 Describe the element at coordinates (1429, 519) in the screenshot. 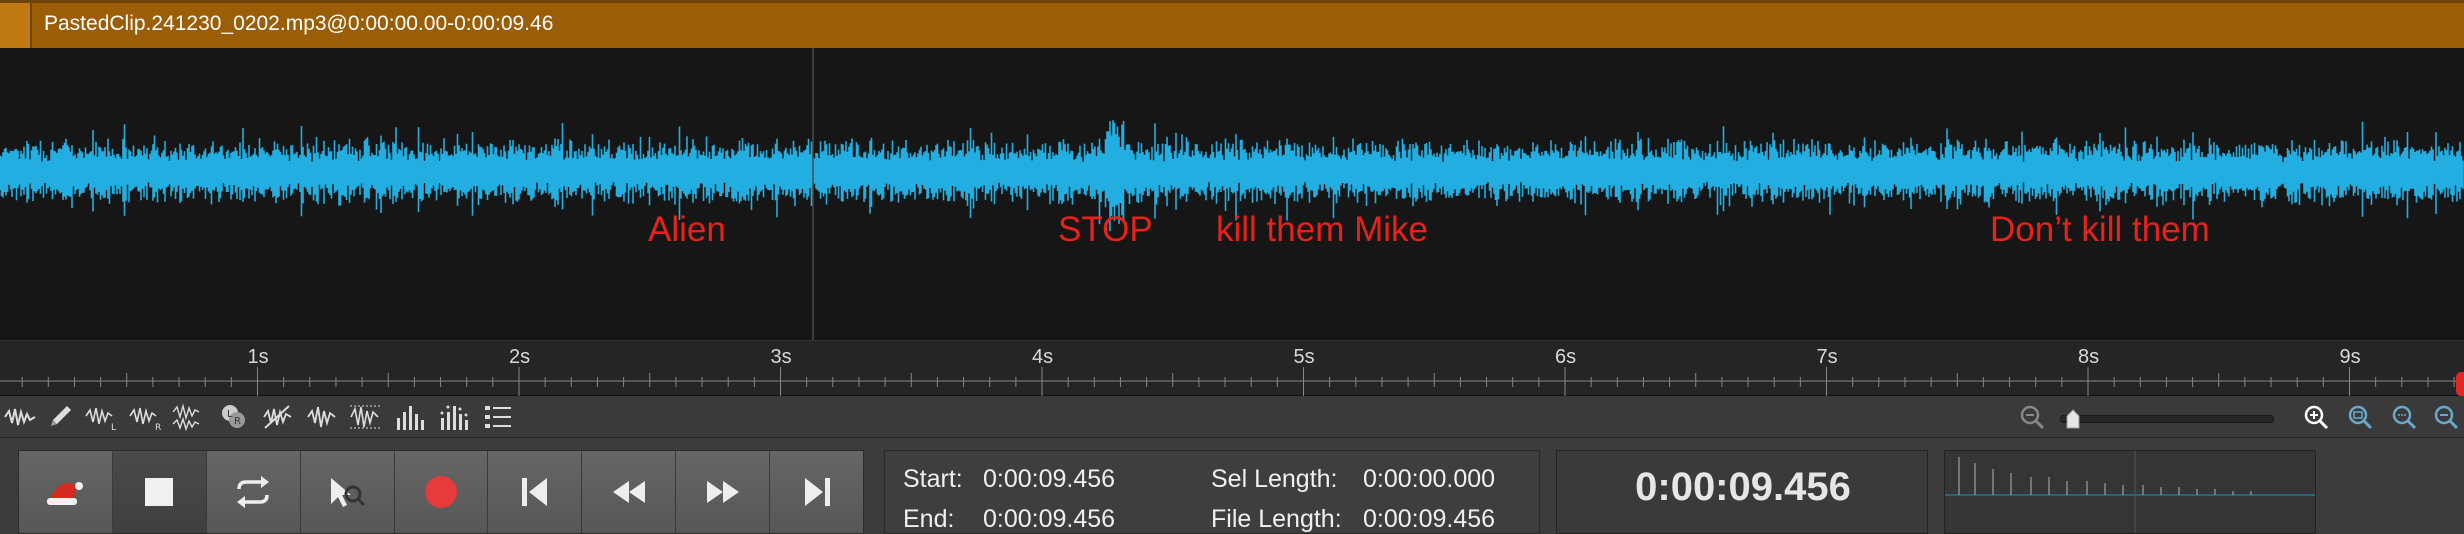

I see `file-length-value: 0:00:09.456` at that location.